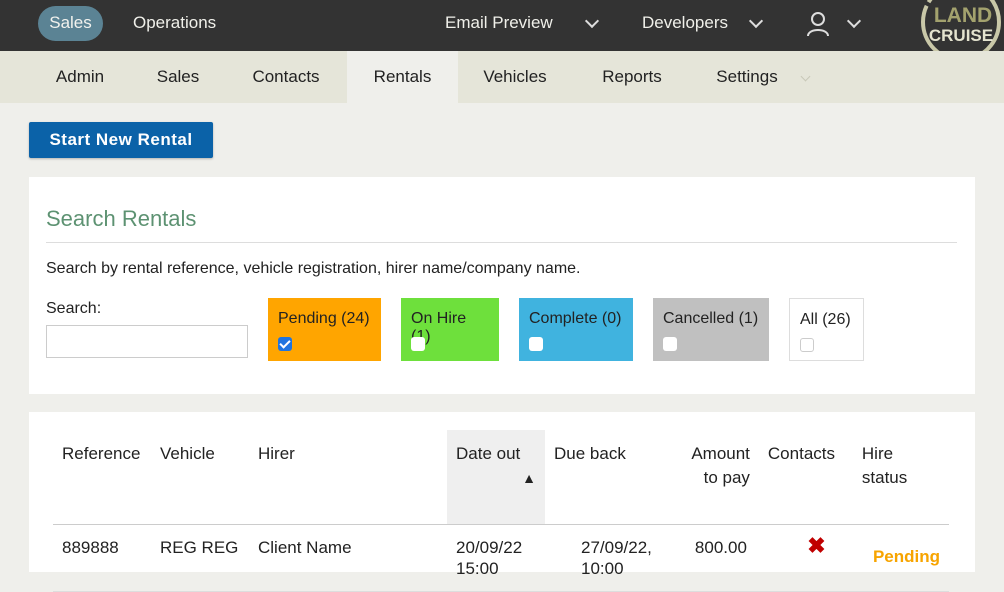  Describe the element at coordinates (576, 329) in the screenshot. I see `filter-complete: Complete (0)` at that location.